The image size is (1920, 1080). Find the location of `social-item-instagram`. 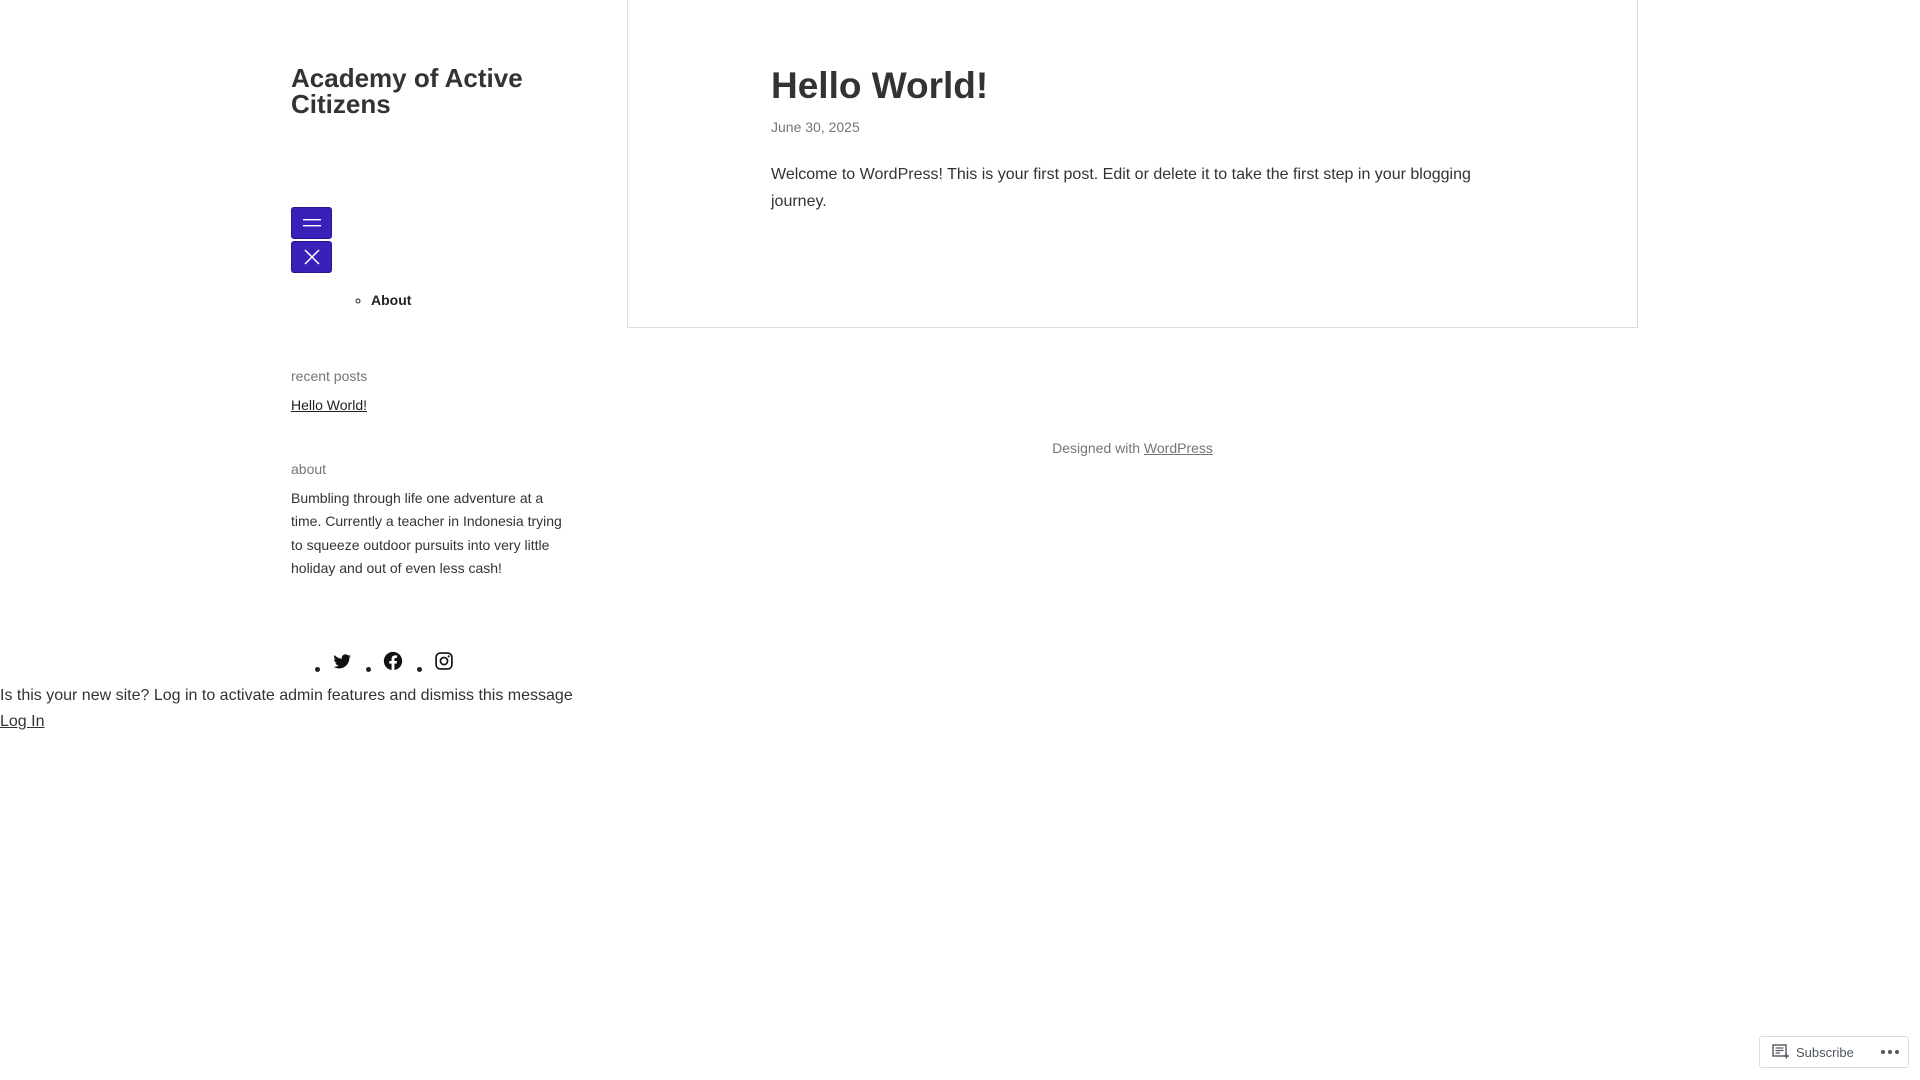

social-item-instagram is located at coordinates (442, 661).